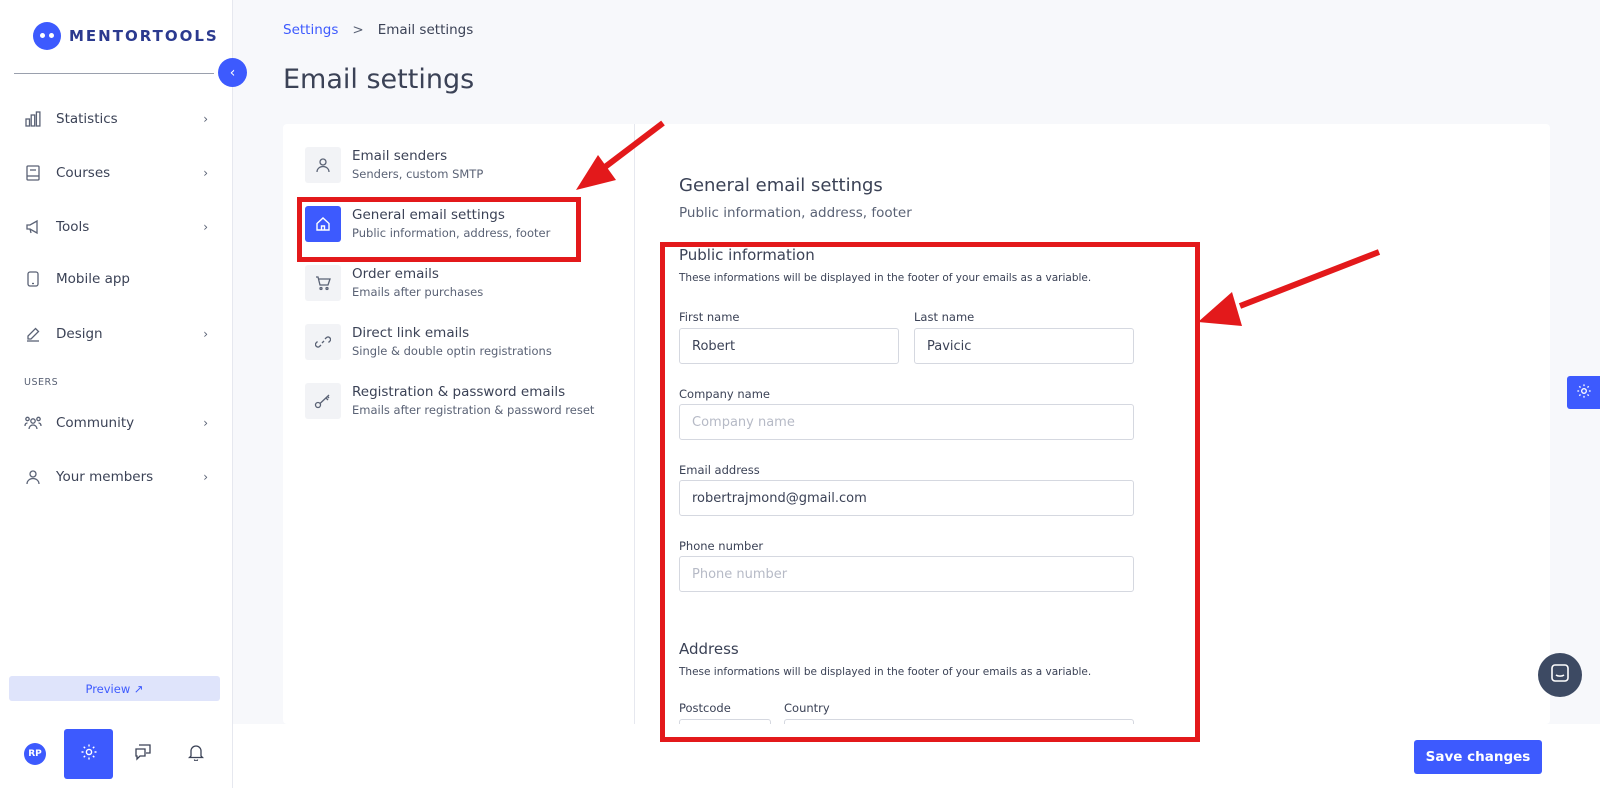 The width and height of the screenshot is (1600, 788). What do you see at coordinates (724, 394) in the screenshot?
I see `company-name-label: Company name` at bounding box center [724, 394].